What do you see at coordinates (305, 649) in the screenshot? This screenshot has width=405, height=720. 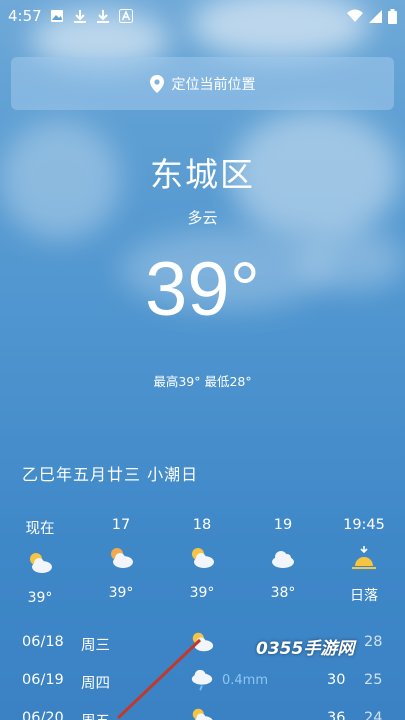 I see `watermark: 0355手游网` at bounding box center [305, 649].